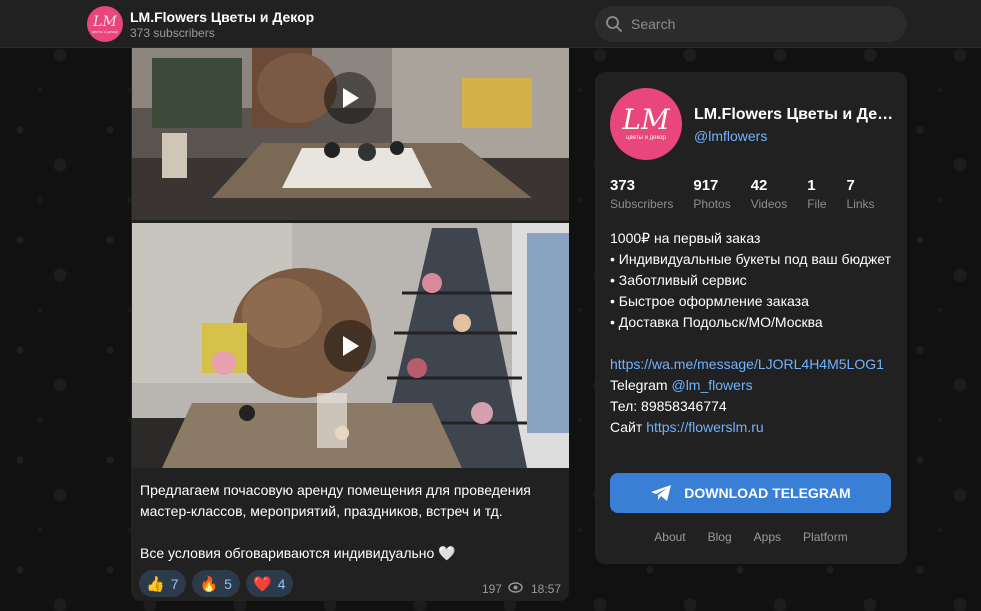  I want to click on post-meta: 197 18:57, so click(521, 589).